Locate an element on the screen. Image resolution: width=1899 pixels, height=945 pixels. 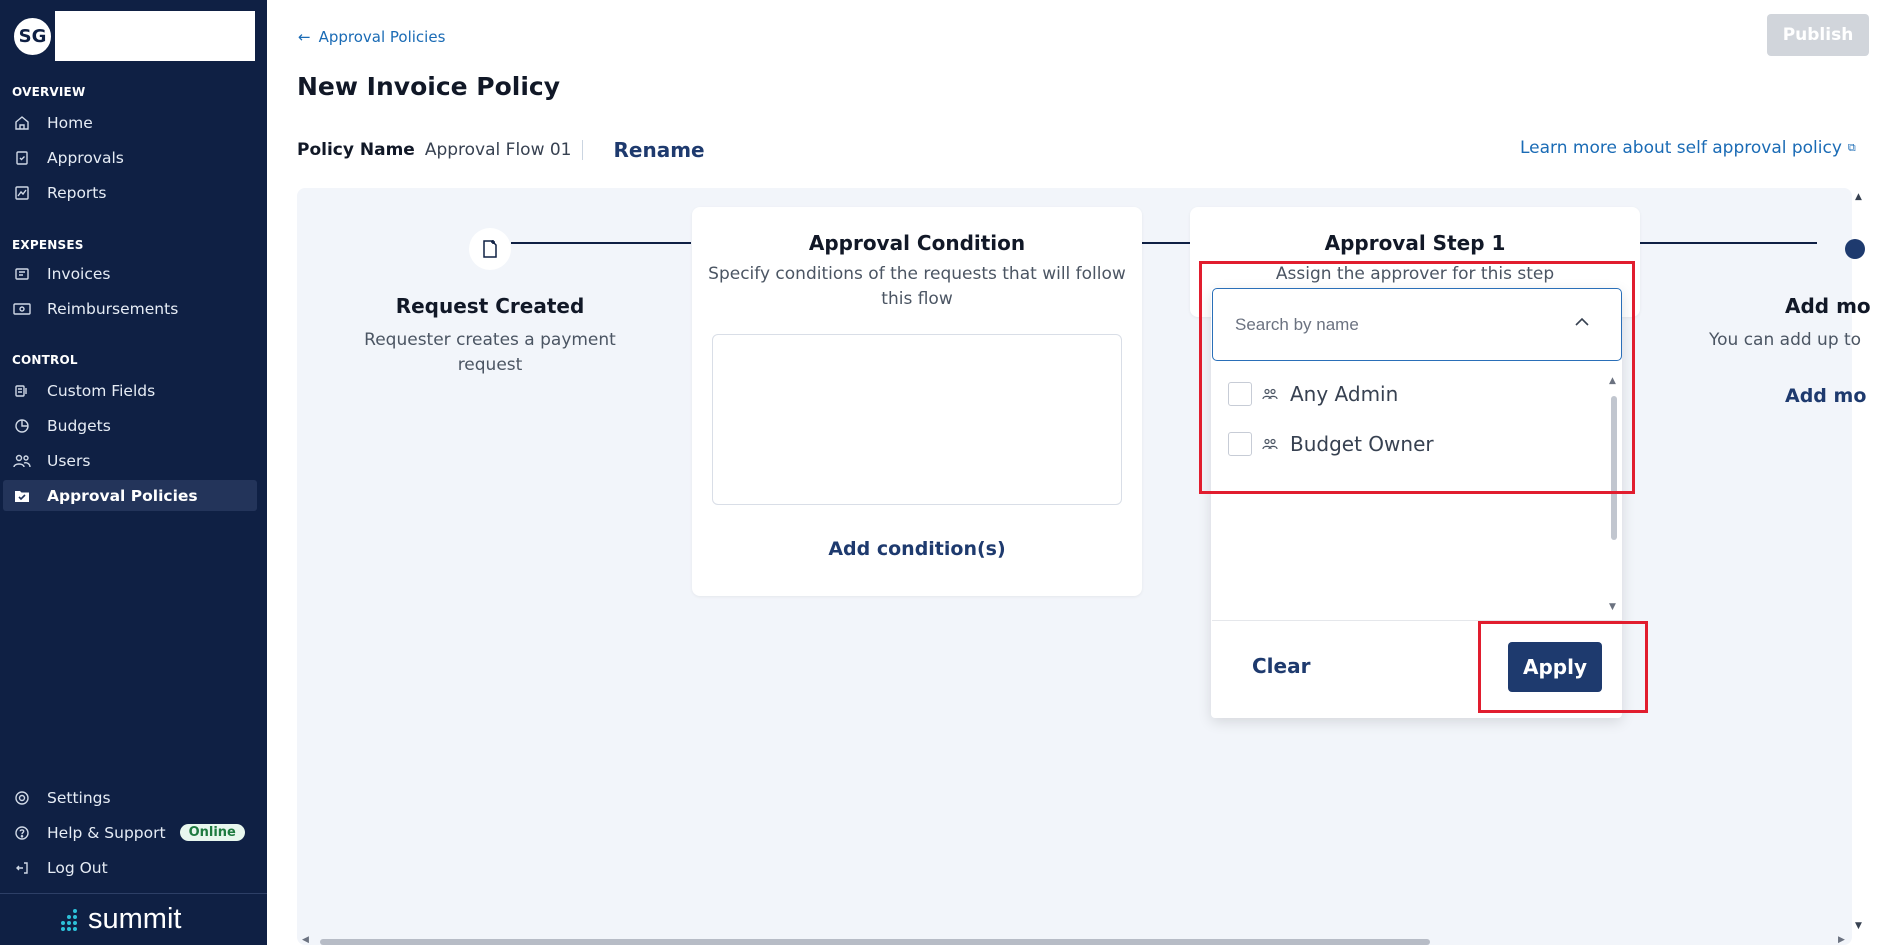
sidebar-item-label: Approval Policies is located at coordinates (122, 495).